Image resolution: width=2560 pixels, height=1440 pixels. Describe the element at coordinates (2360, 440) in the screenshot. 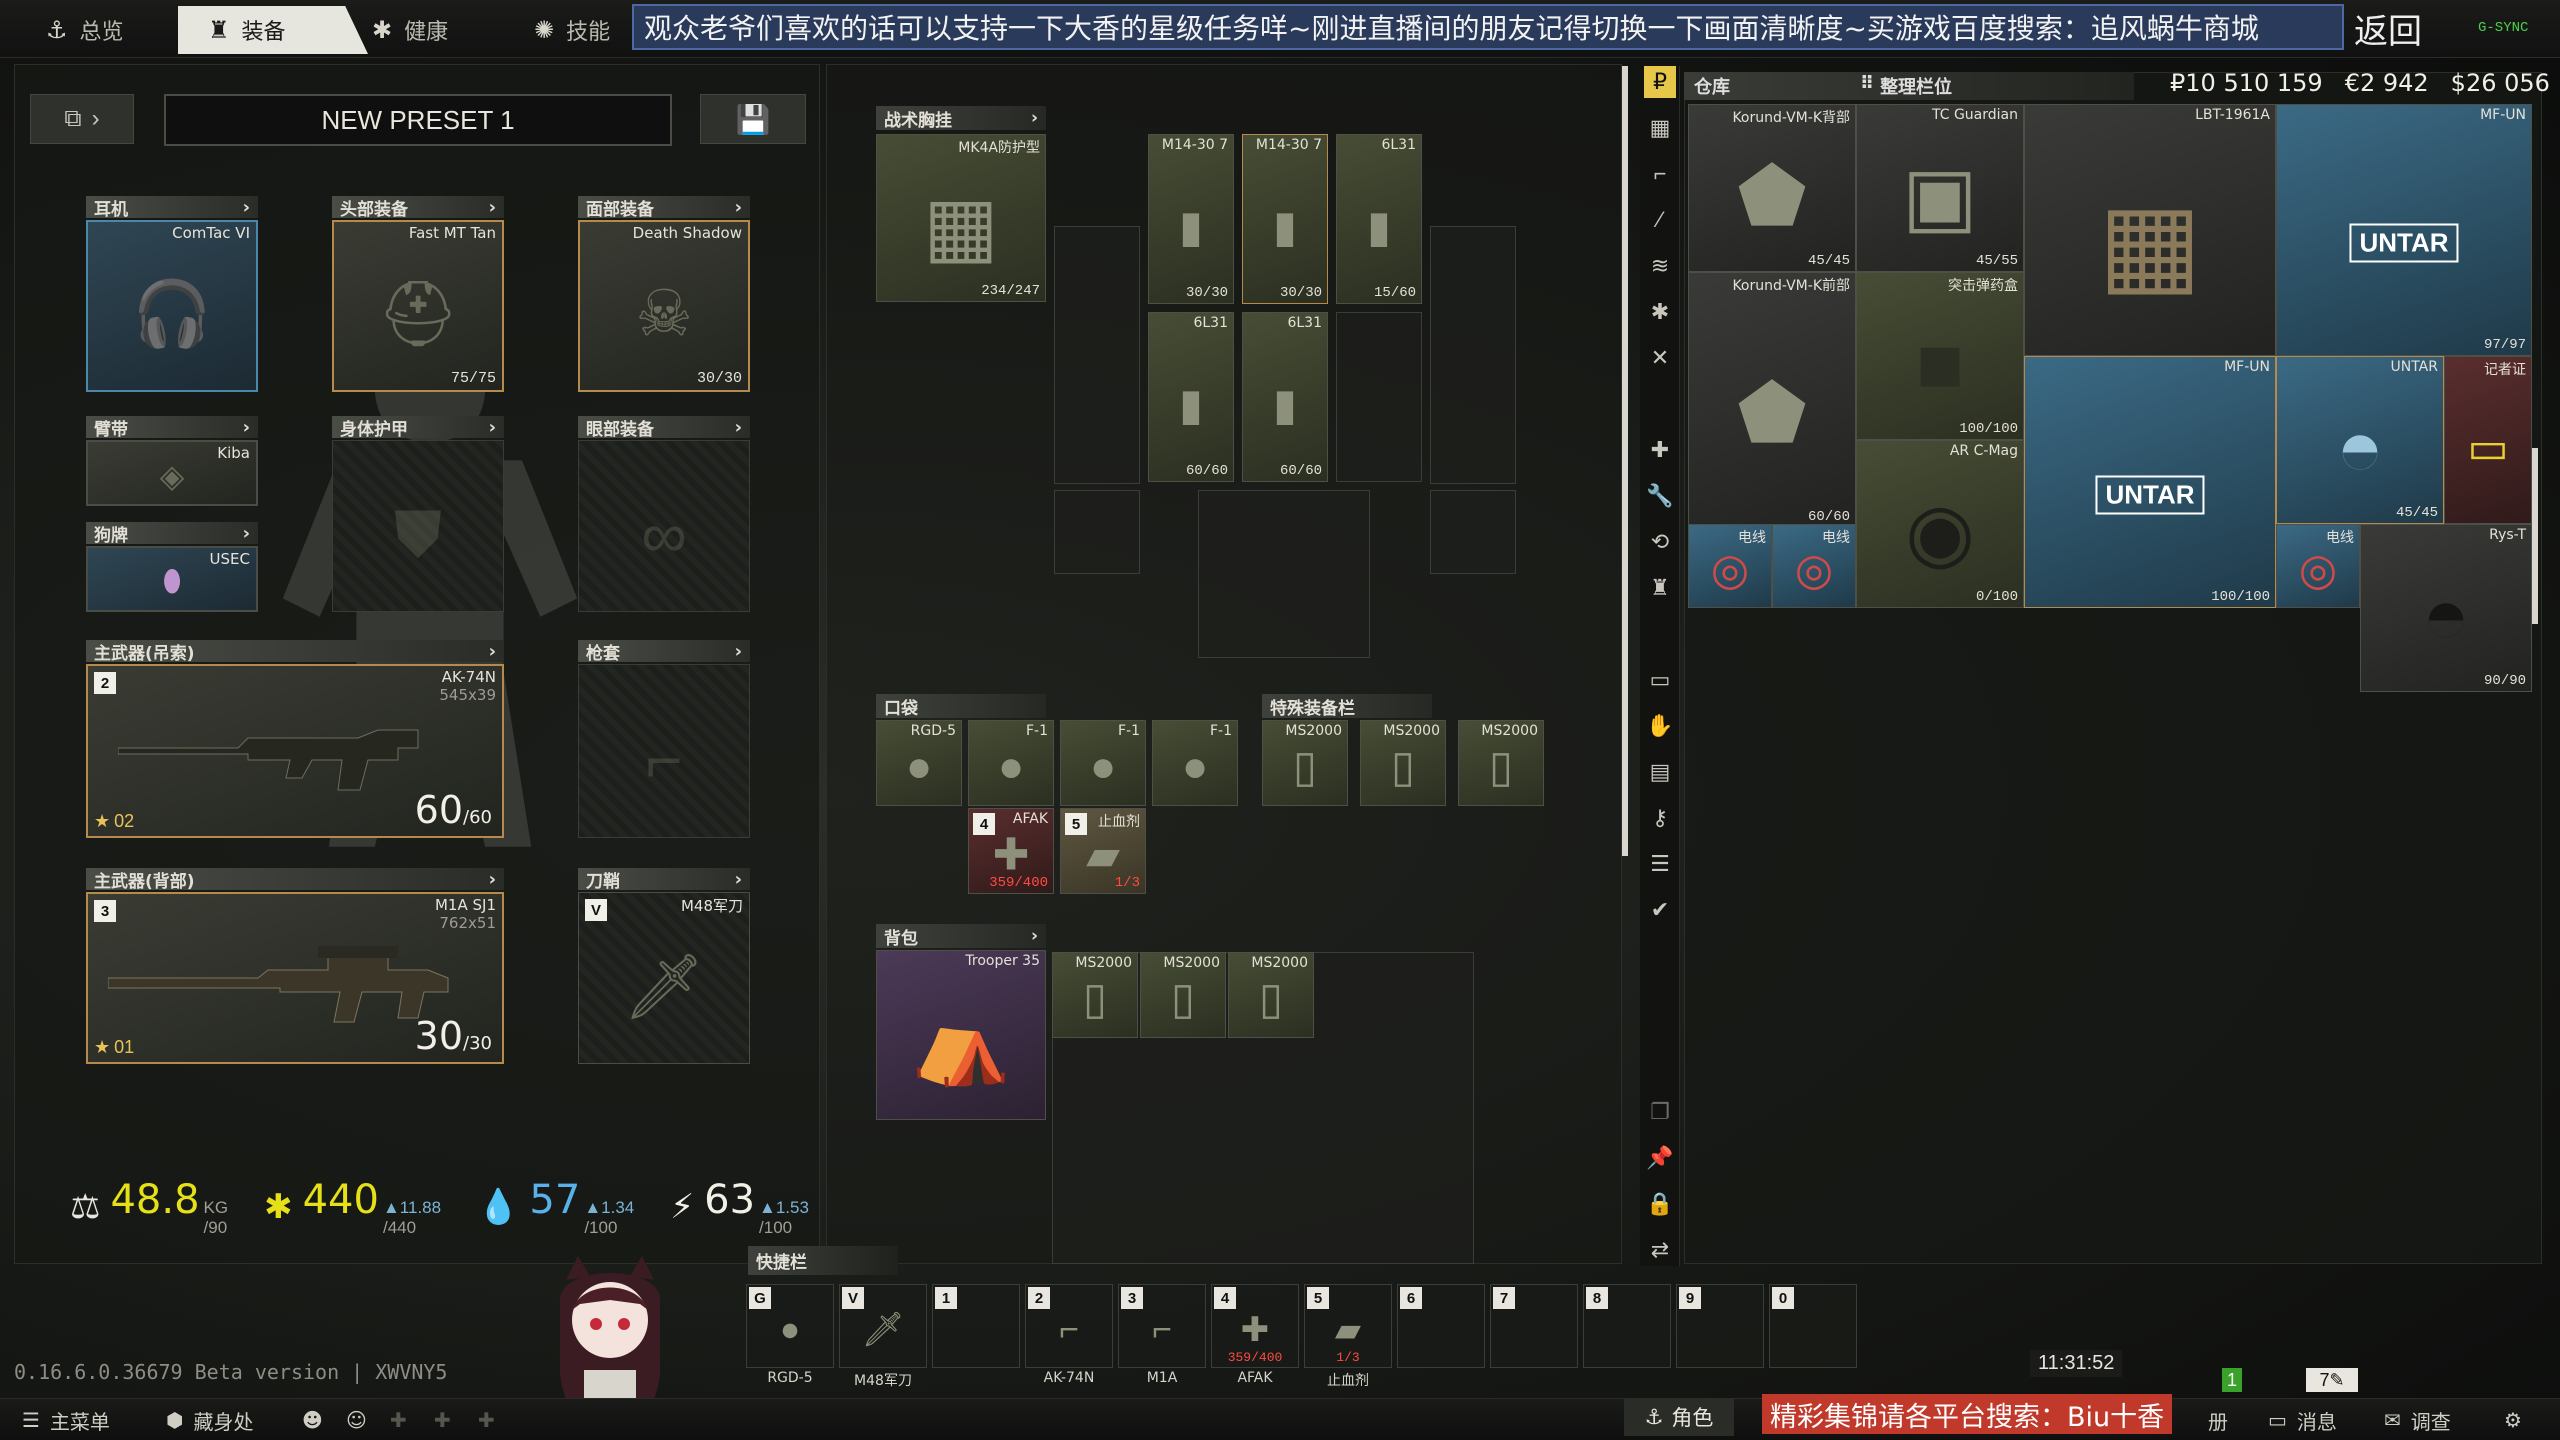

I see `helmet-item: UNTAR ◓ 45/45` at that location.